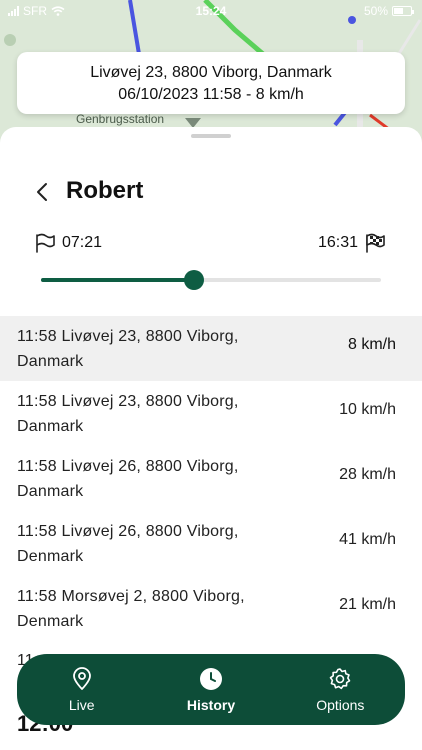 The height and width of the screenshot is (750, 422). Describe the element at coordinates (375, 11) in the screenshot. I see `battery-percent: 50%` at that location.